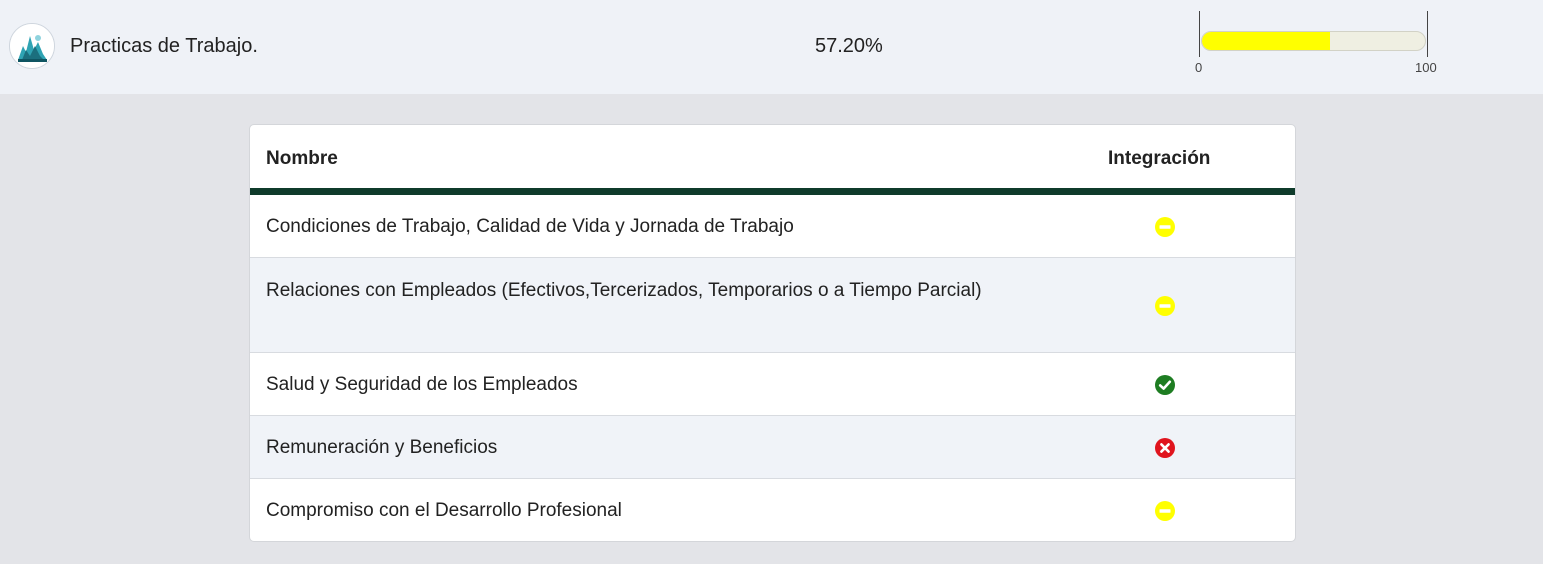 This screenshot has height=564, width=1543. What do you see at coordinates (772, 384) in the screenshot?
I see `table-row: Salud y Seguridad de los Empleados` at bounding box center [772, 384].